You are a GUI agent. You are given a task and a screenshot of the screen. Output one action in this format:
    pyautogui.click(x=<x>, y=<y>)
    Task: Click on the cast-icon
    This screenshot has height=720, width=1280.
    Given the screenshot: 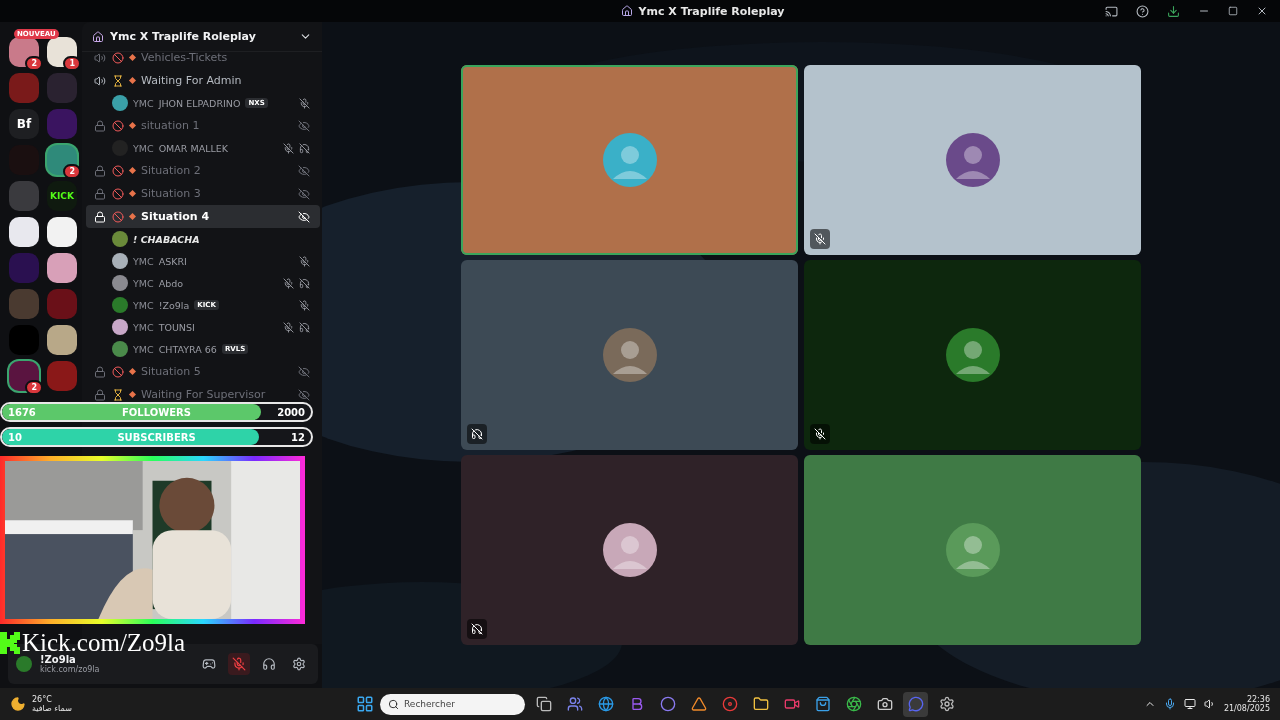 What is the action you would take?
    pyautogui.click(x=1111, y=11)
    